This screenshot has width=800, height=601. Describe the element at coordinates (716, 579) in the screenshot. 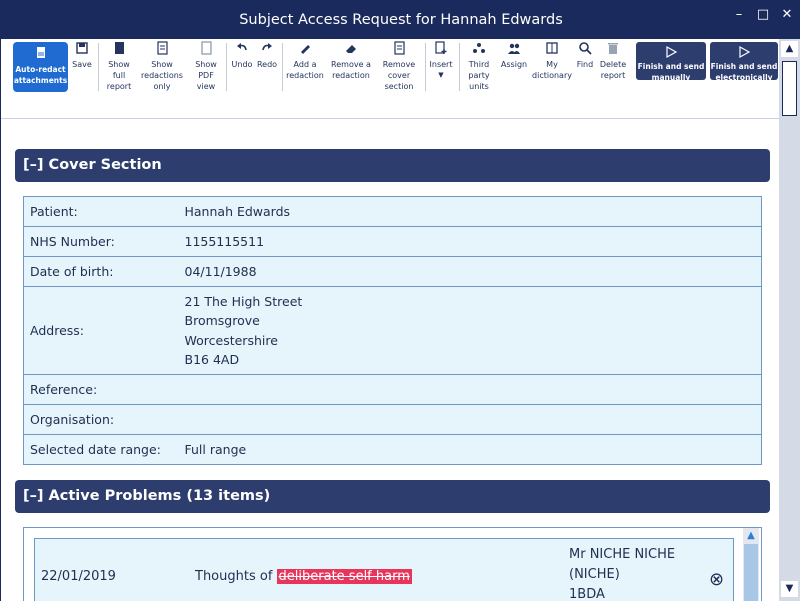

I see `remove-item-icon: ⊗` at that location.